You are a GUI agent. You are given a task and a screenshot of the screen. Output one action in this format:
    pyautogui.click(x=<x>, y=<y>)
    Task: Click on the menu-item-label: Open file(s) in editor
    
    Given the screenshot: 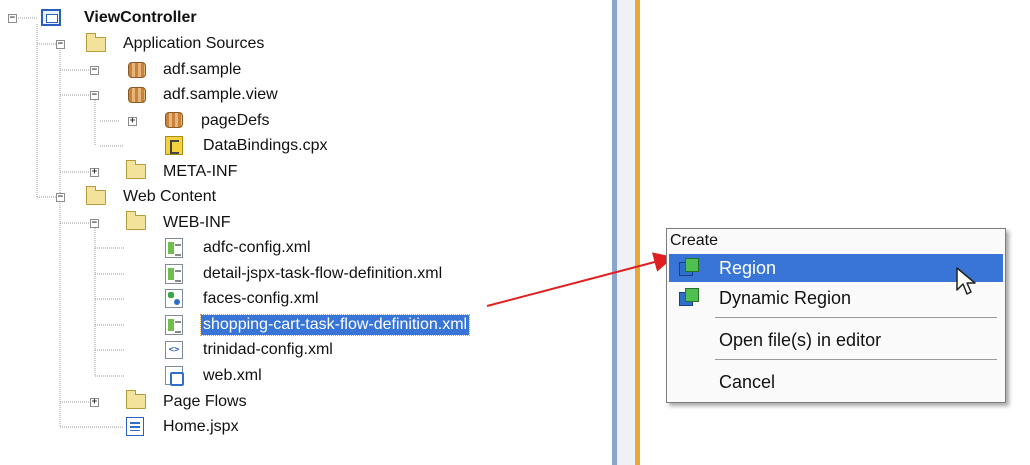 What is the action you would take?
    pyautogui.click(x=800, y=340)
    